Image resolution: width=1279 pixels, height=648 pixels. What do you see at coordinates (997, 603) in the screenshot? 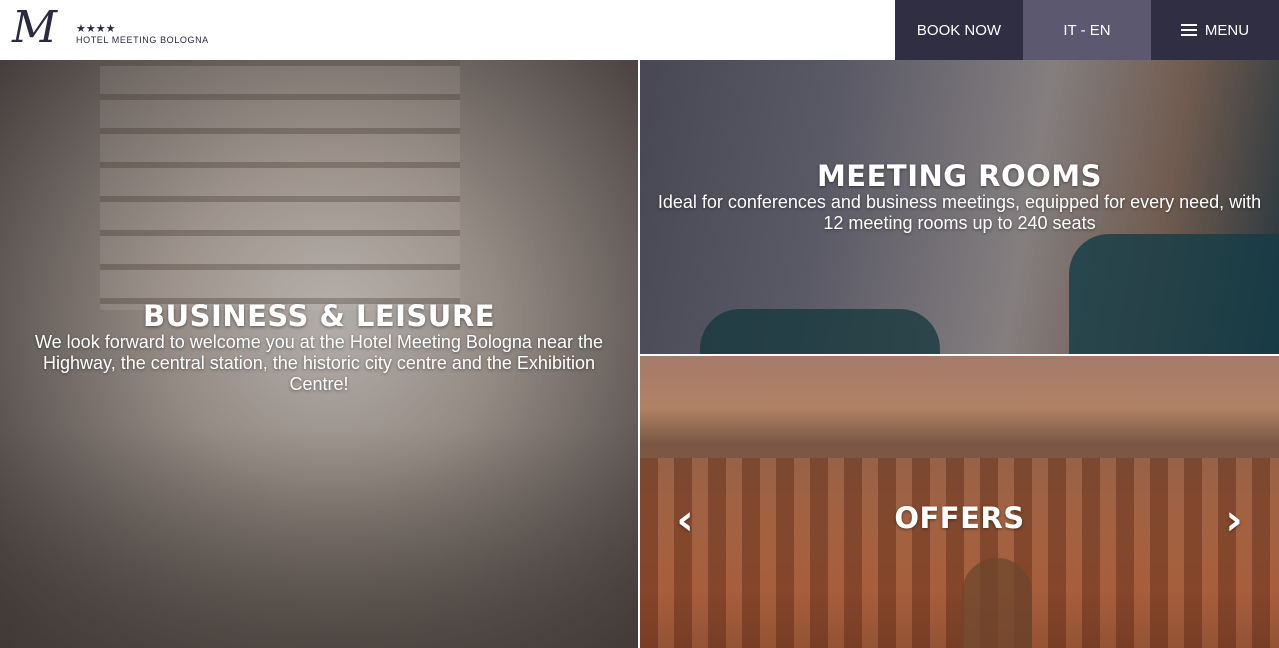
I see `church-dome-image` at bounding box center [997, 603].